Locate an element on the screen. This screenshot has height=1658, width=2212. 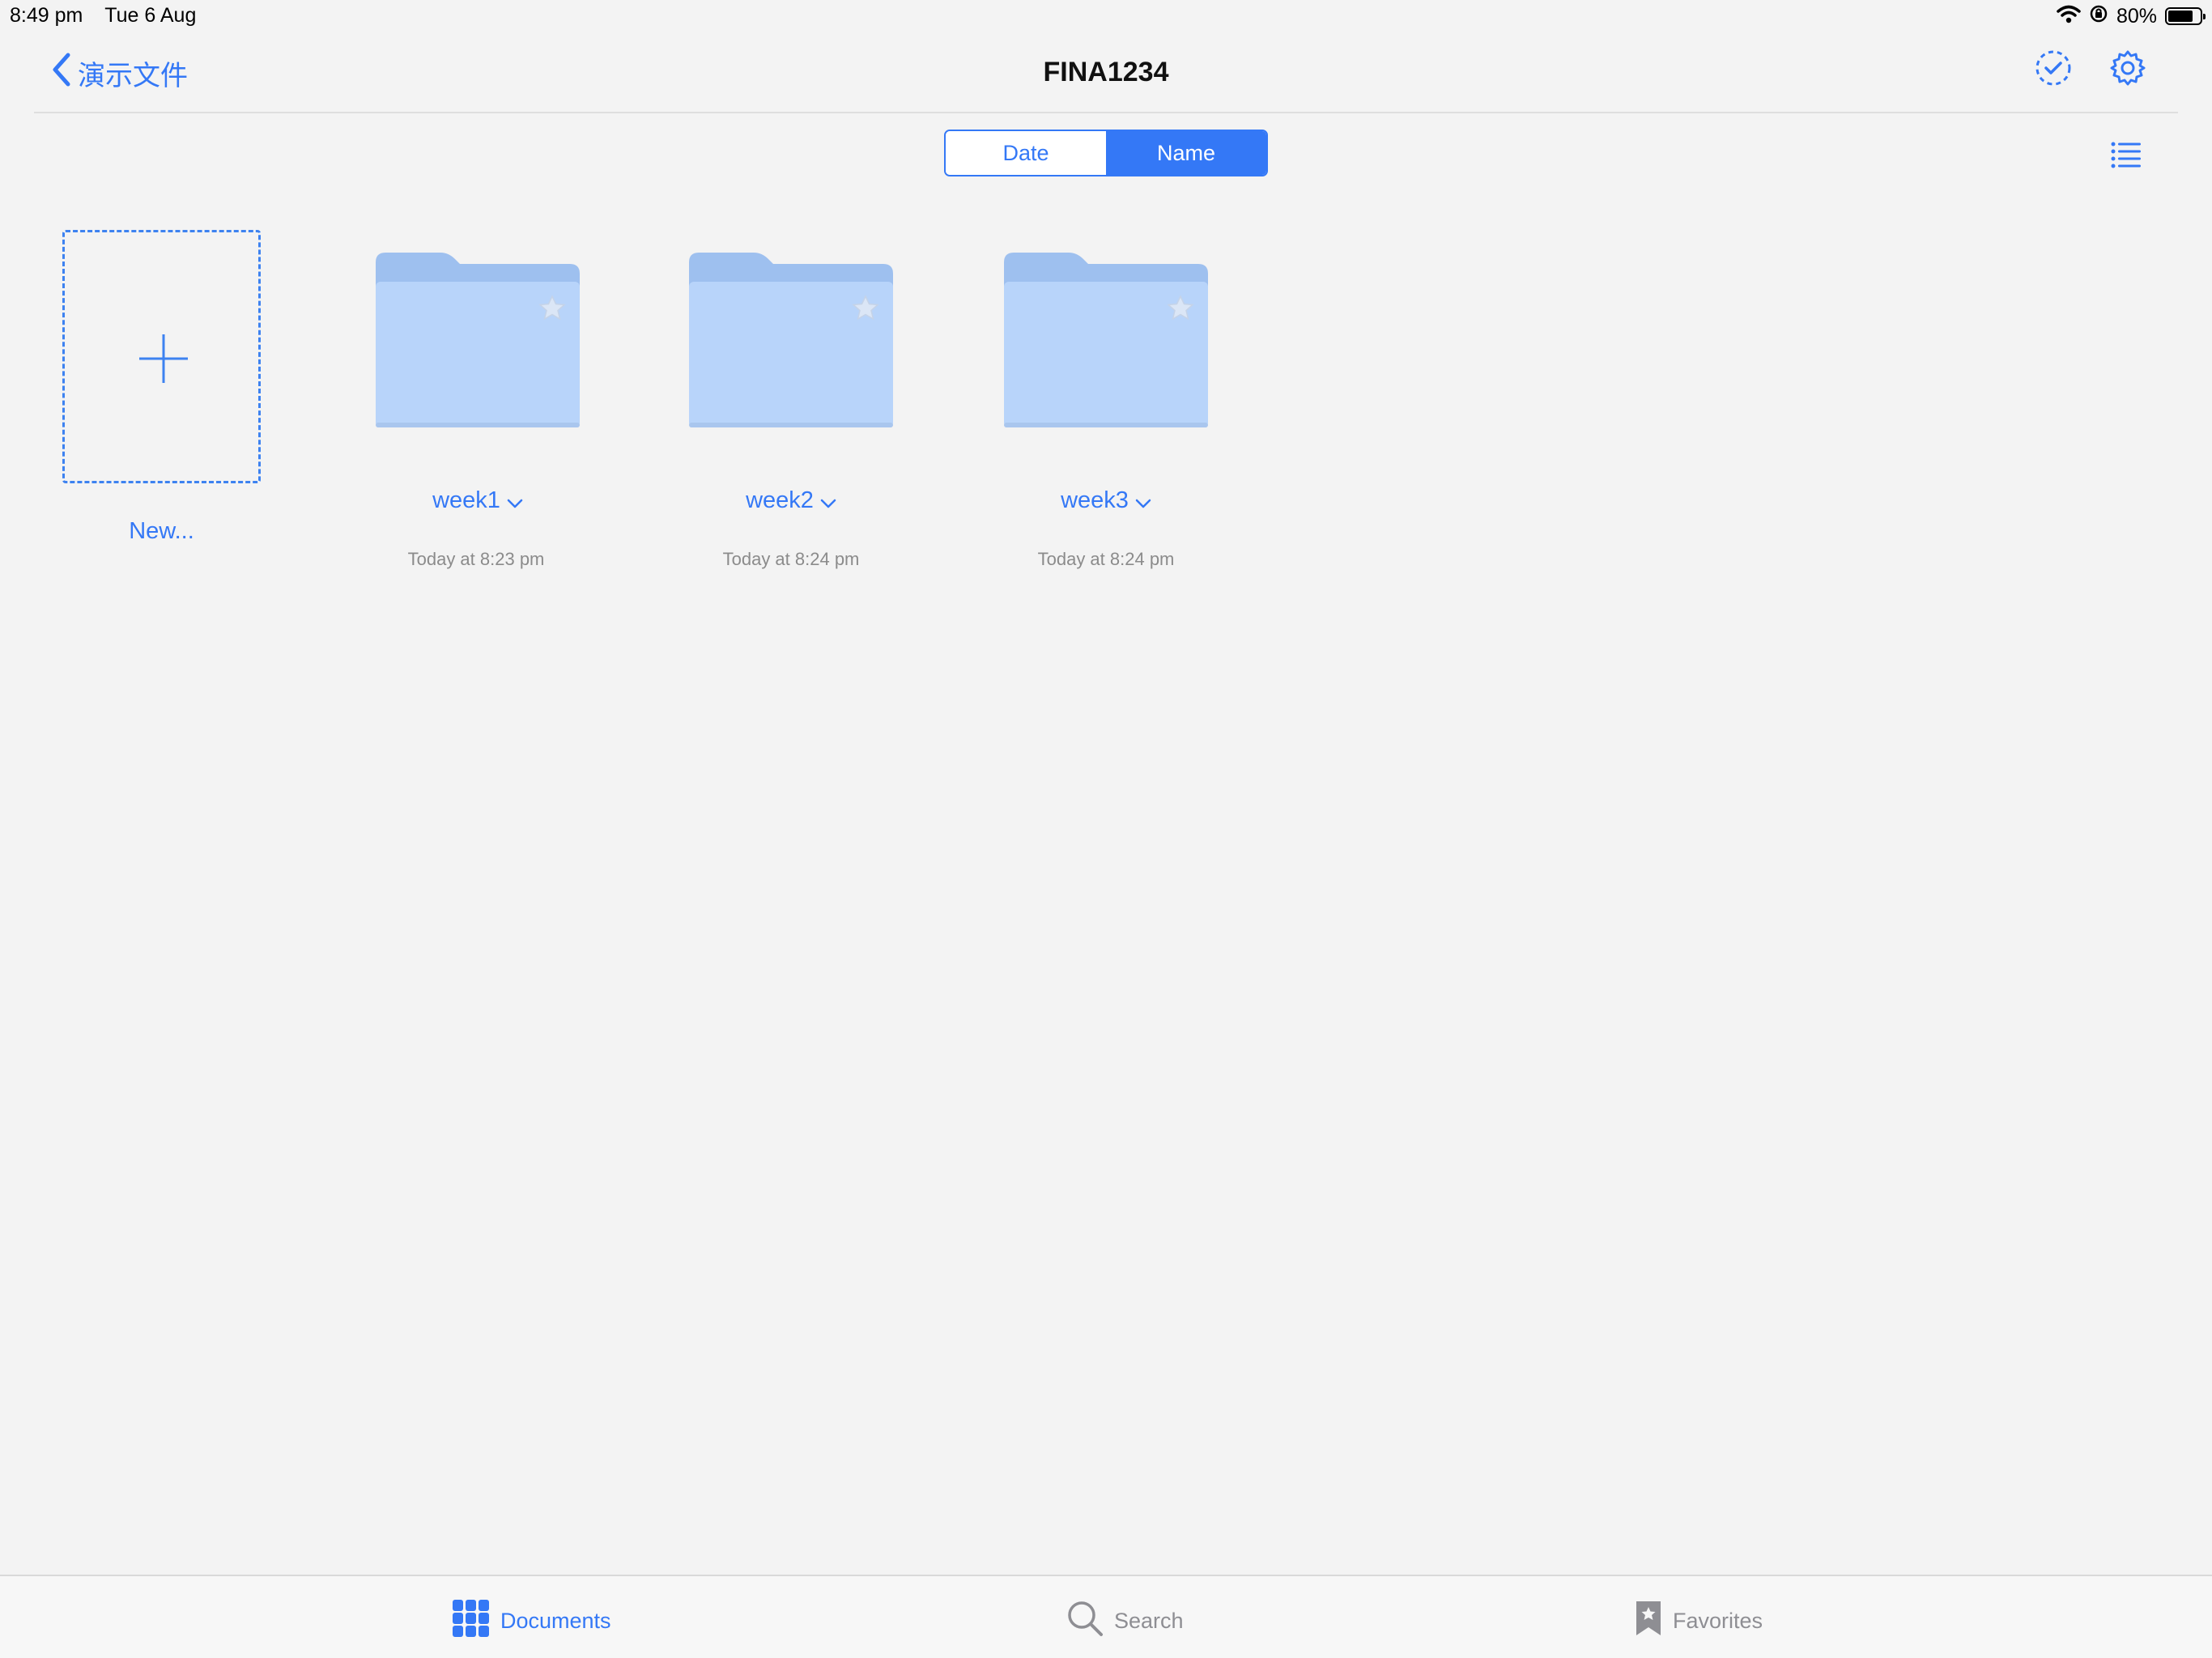
wifi-icon is located at coordinates (2069, 16).